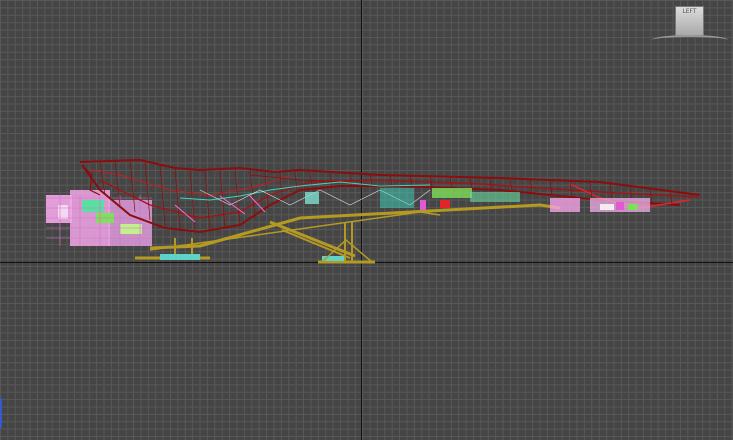 The width and height of the screenshot is (733, 440). Describe the element at coordinates (690, 40) in the screenshot. I see `viewcube-compass-ring` at that location.